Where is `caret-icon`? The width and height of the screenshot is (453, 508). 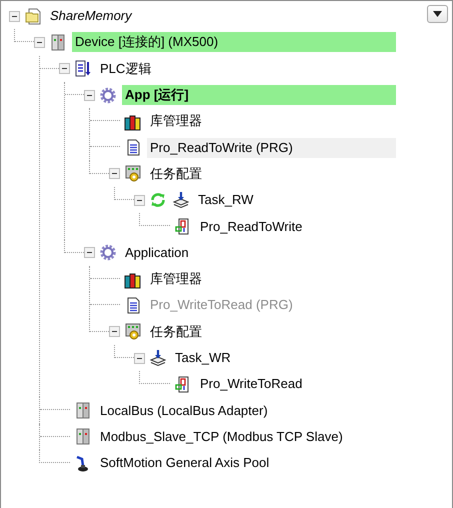 caret-icon is located at coordinates (437, 14).